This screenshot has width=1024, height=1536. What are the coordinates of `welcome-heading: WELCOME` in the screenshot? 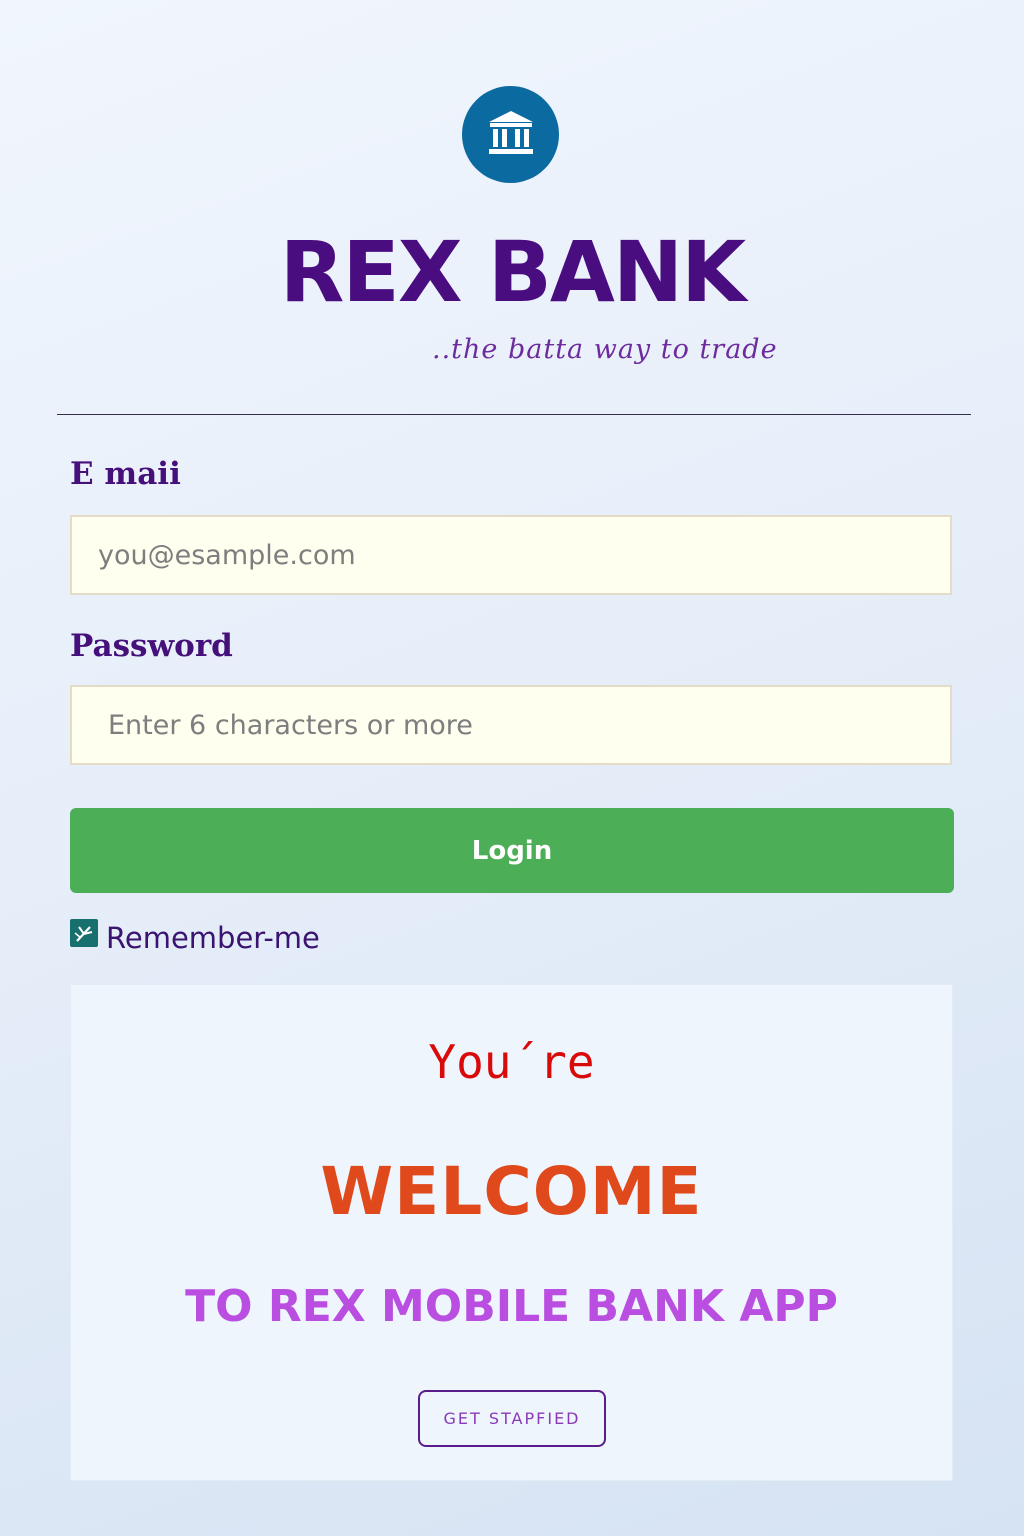 It's located at (511, 1191).